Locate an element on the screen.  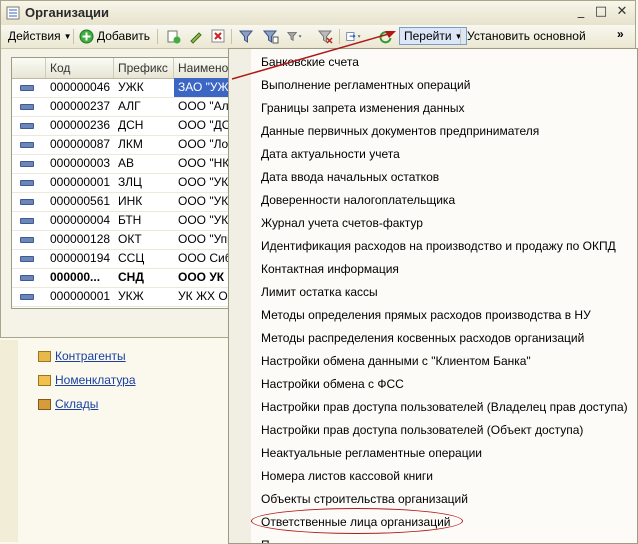
table-row: 000000046 УЖК ЗАО "УЖ is located at coordinates (122, 88).